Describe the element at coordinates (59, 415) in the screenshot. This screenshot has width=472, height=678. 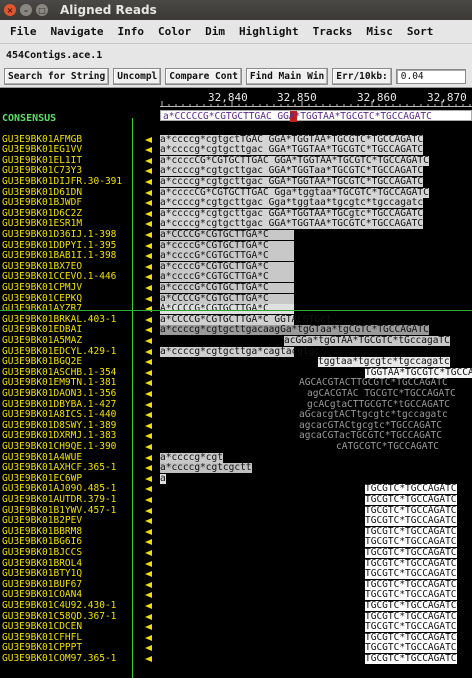
I see `read-name: GU3E9BK01A8ICS.1-440` at that location.